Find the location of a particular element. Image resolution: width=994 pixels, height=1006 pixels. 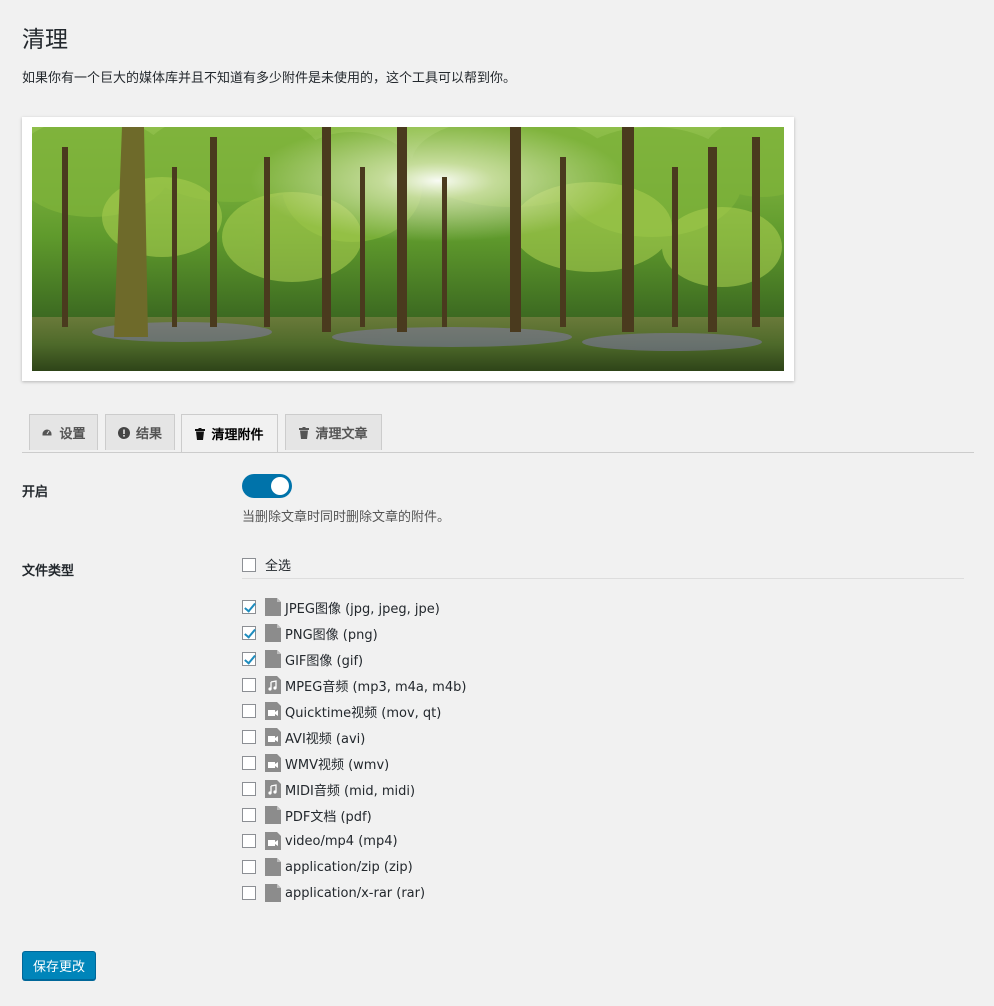

file-type-item: PNG图像 (png) is located at coordinates (354, 633).